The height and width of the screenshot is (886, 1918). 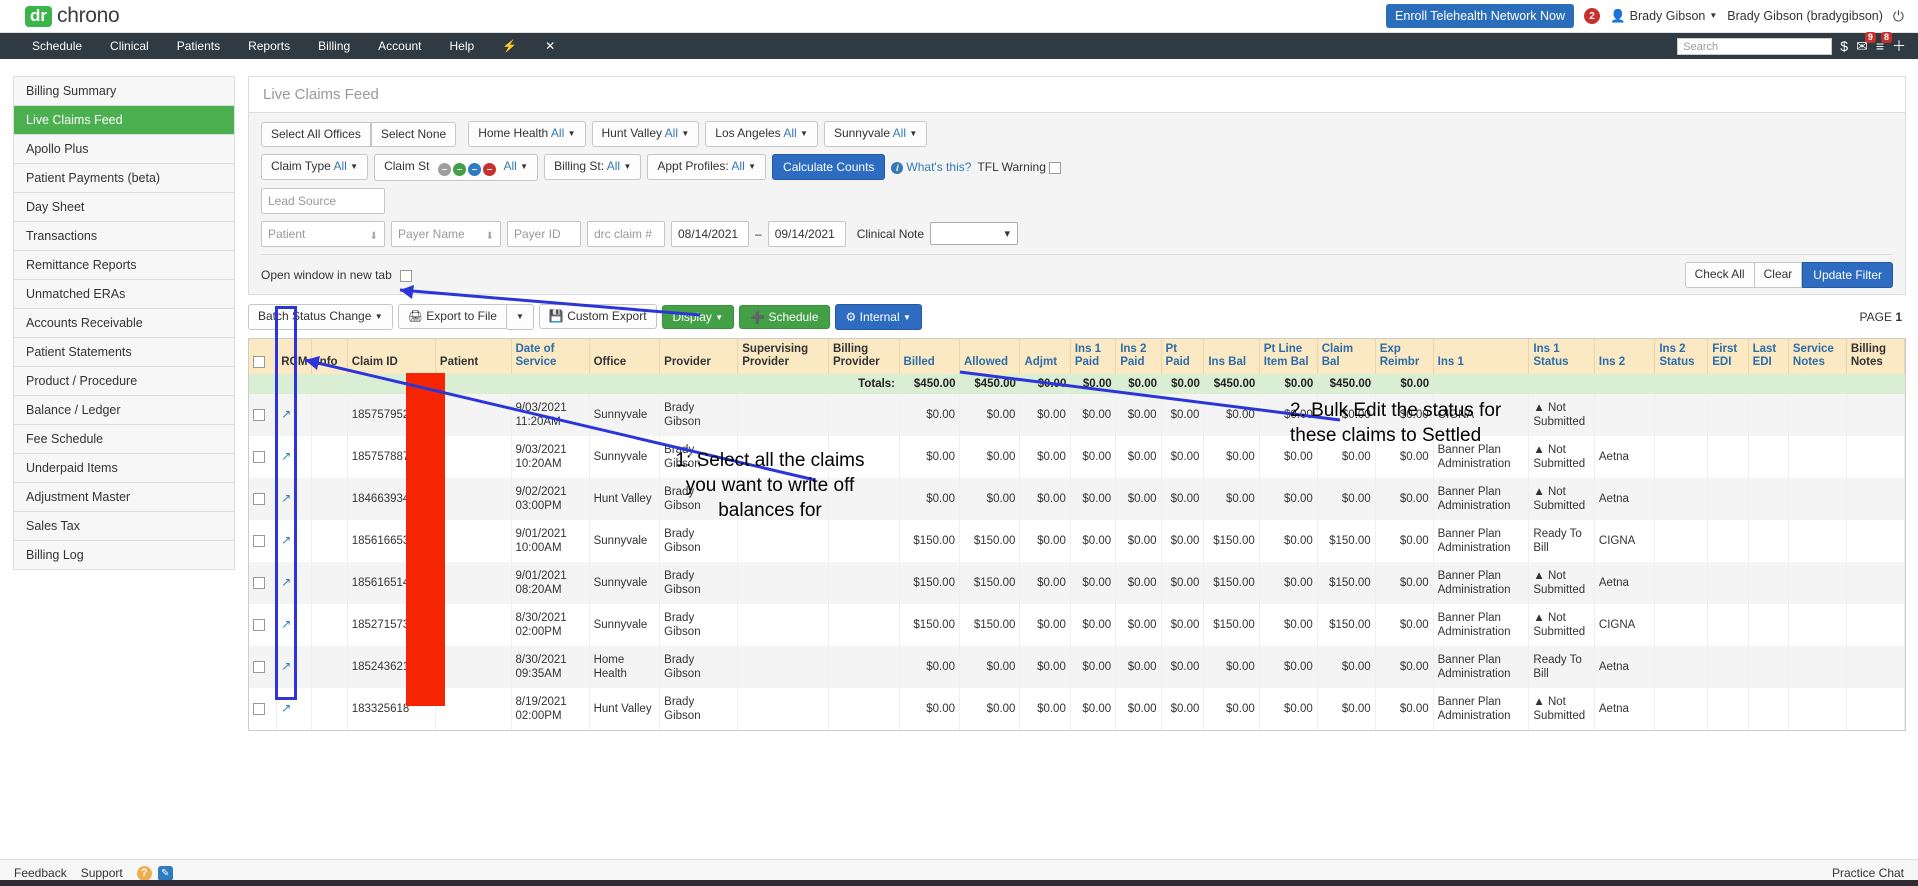 What do you see at coordinates (550, 356) in the screenshot?
I see `column-header-date-of-service: Date of Service` at bounding box center [550, 356].